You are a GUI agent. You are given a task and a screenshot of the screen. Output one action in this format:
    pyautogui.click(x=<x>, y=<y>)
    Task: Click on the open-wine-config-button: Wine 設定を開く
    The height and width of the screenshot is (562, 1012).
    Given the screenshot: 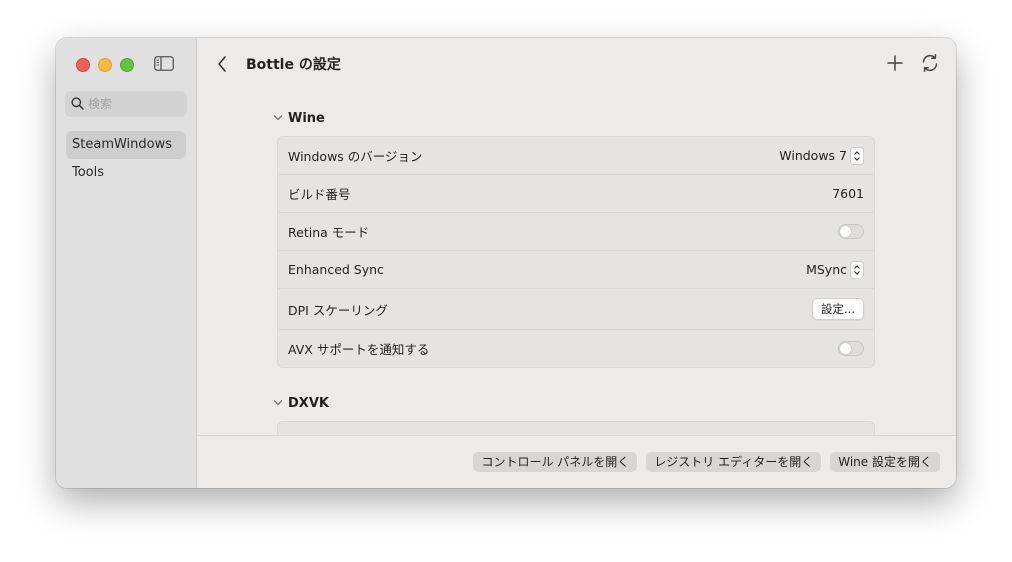 What is the action you would take?
    pyautogui.click(x=885, y=462)
    